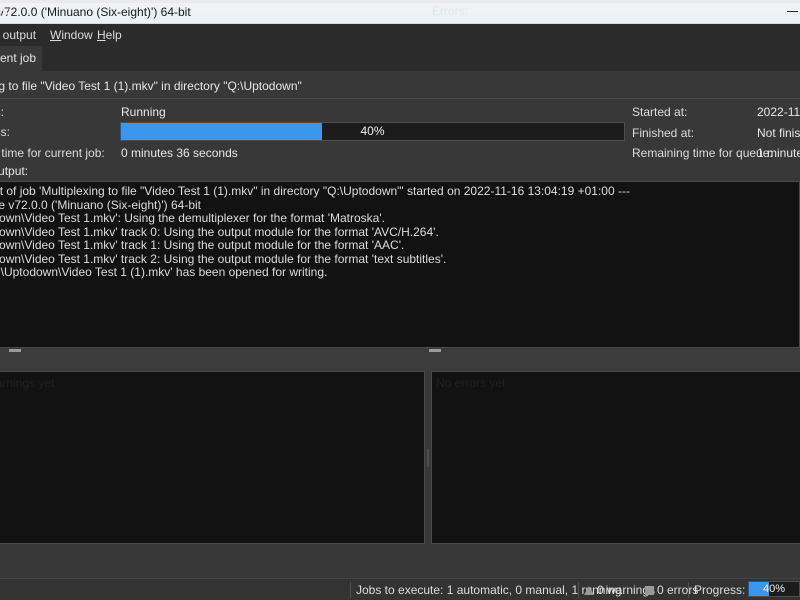 The width and height of the screenshot is (800, 600). I want to click on title-bar-top-strip, so click(400, 1).